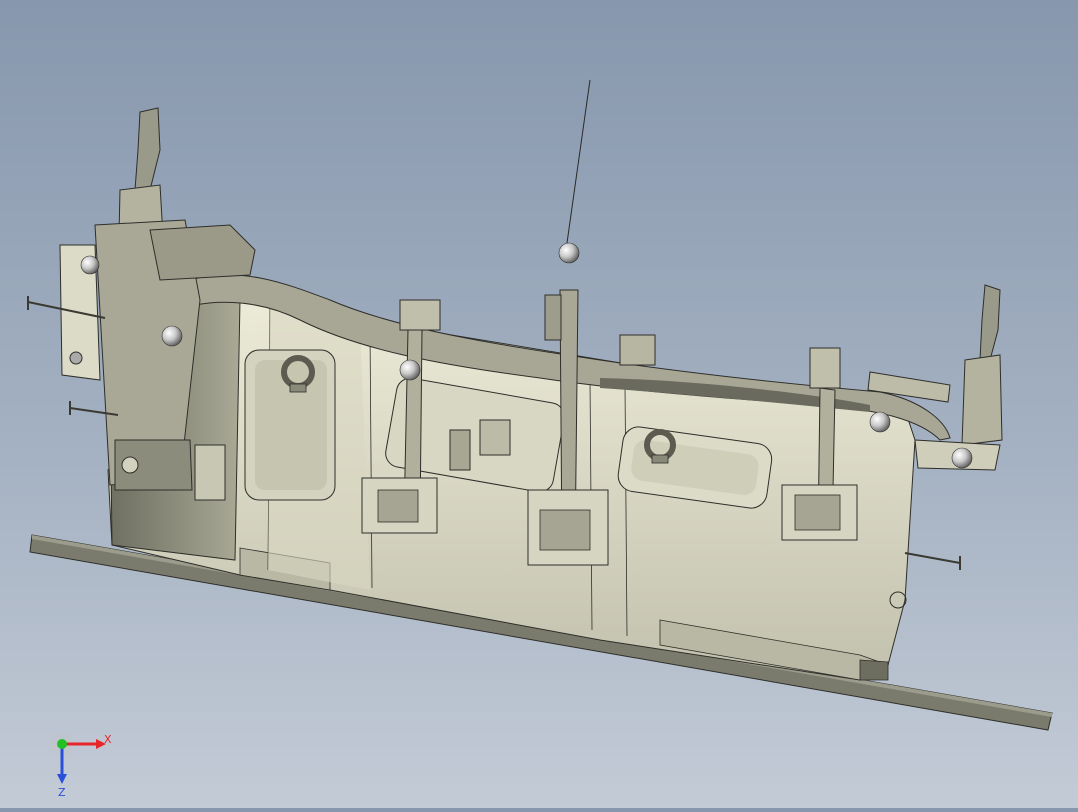 Image resolution: width=1078 pixels, height=812 pixels. What do you see at coordinates (108, 739) in the screenshot?
I see `x-axis-label: X` at bounding box center [108, 739].